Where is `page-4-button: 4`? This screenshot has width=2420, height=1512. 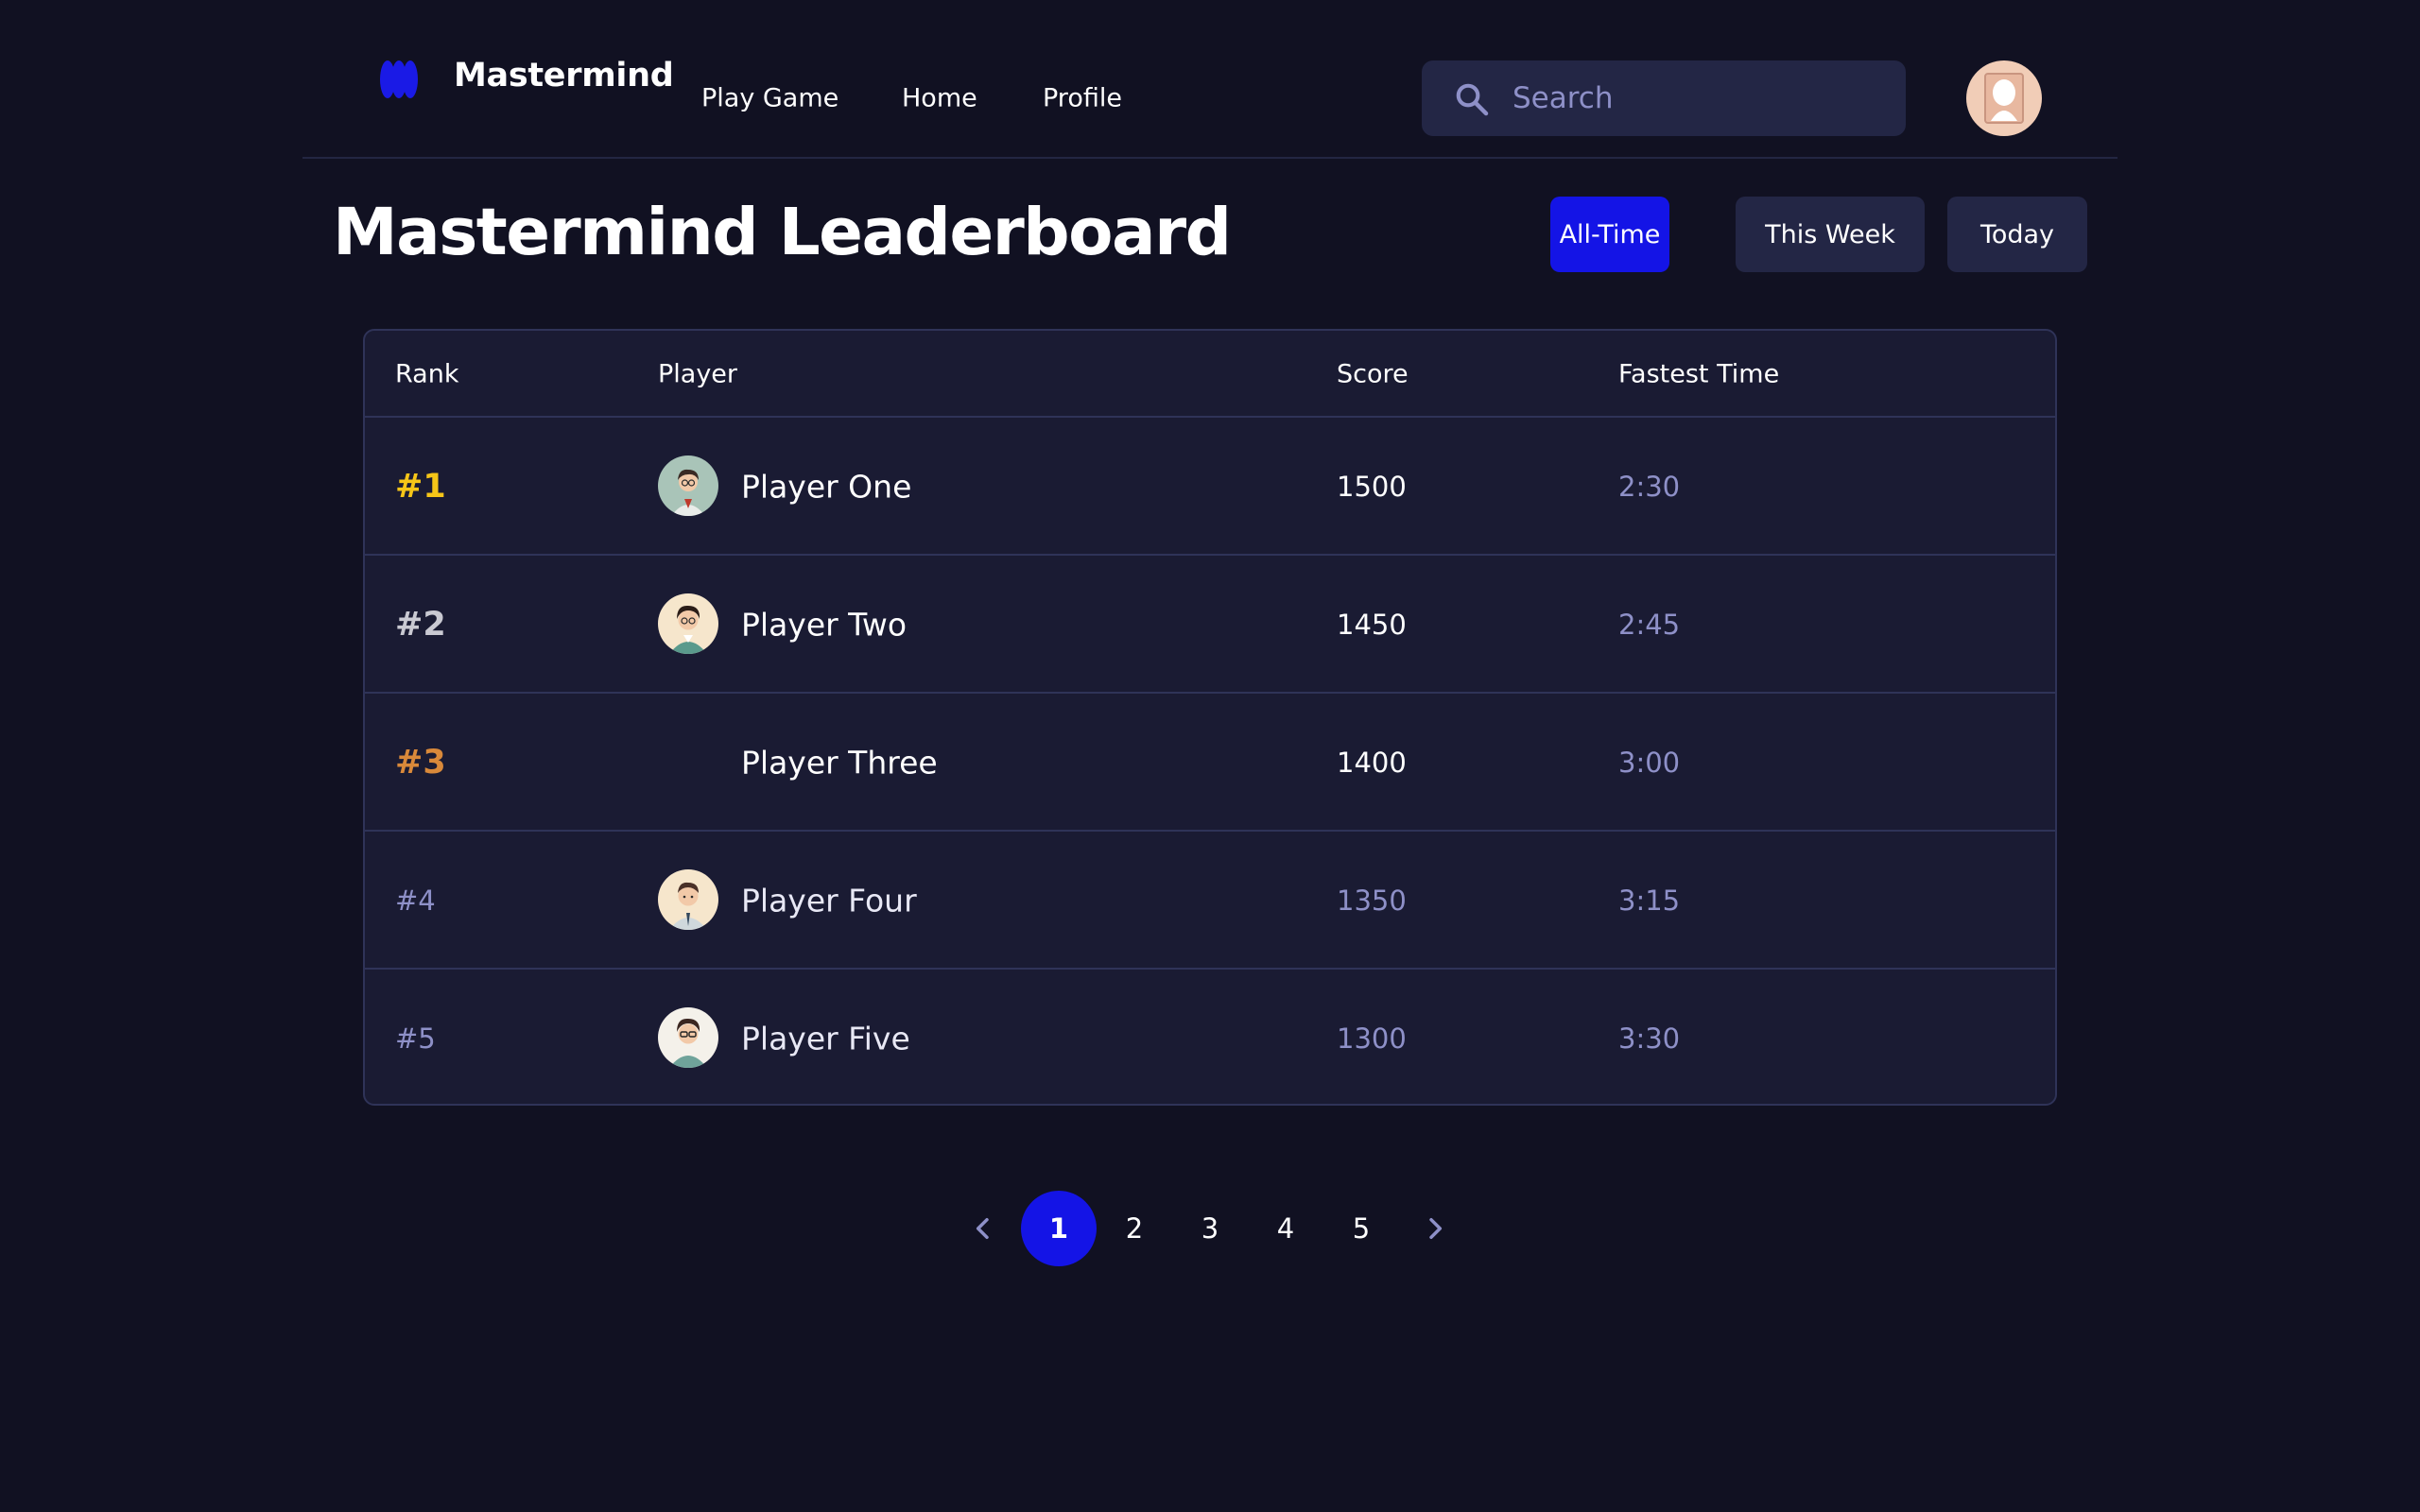
page-4-button: 4 is located at coordinates (1285, 1228).